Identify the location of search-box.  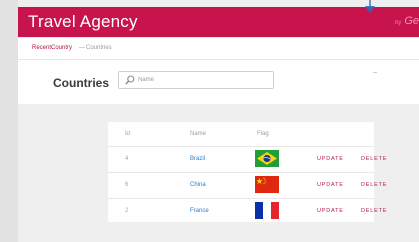
(196, 80).